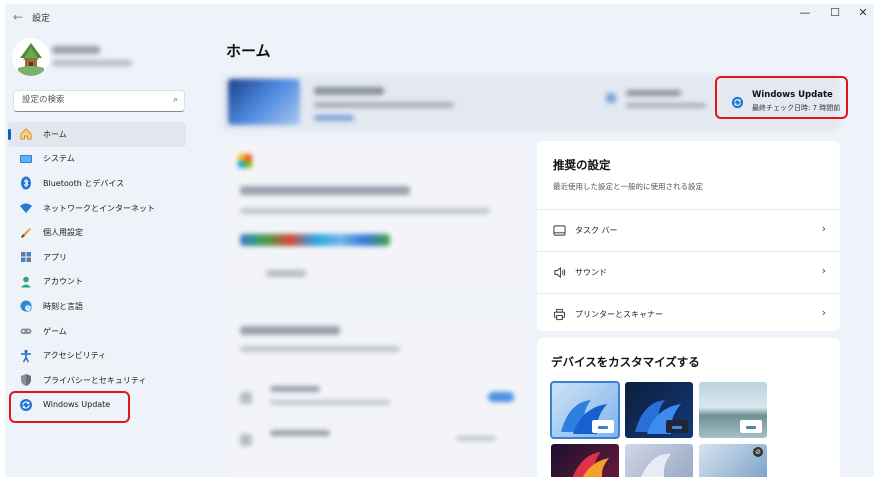  I want to click on gamepad-icon, so click(26, 331).